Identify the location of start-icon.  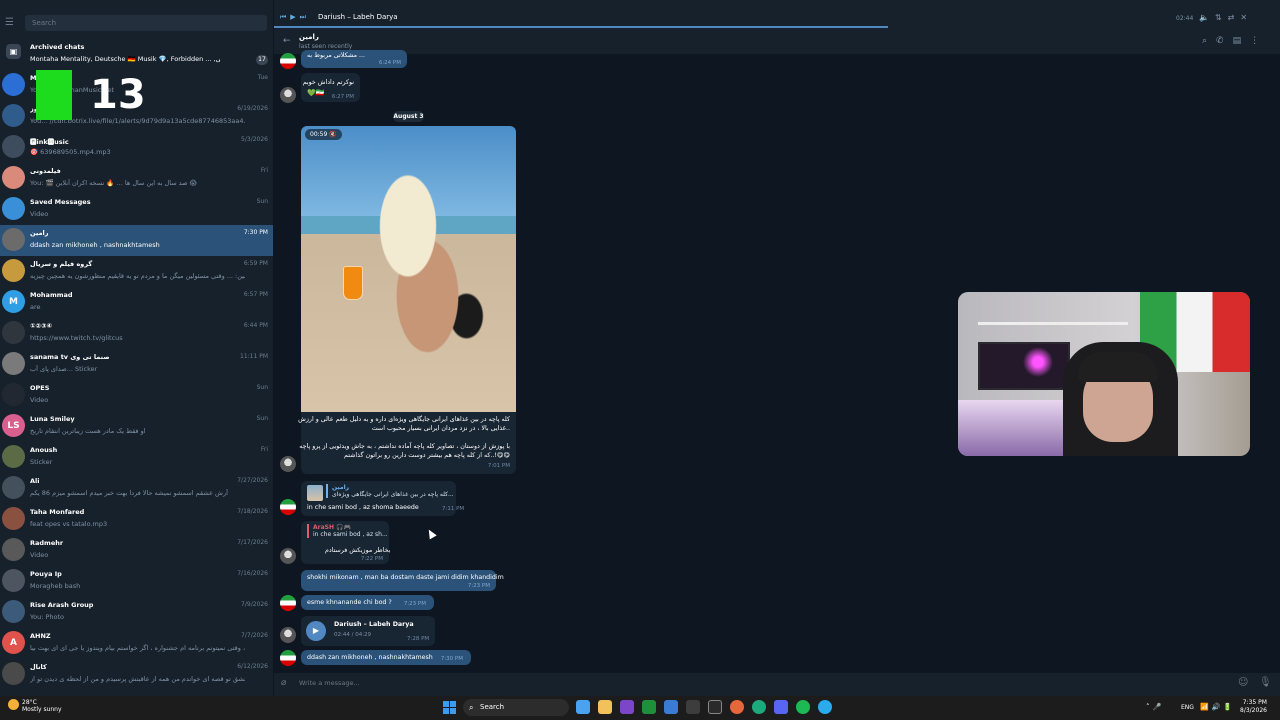
(449, 707).